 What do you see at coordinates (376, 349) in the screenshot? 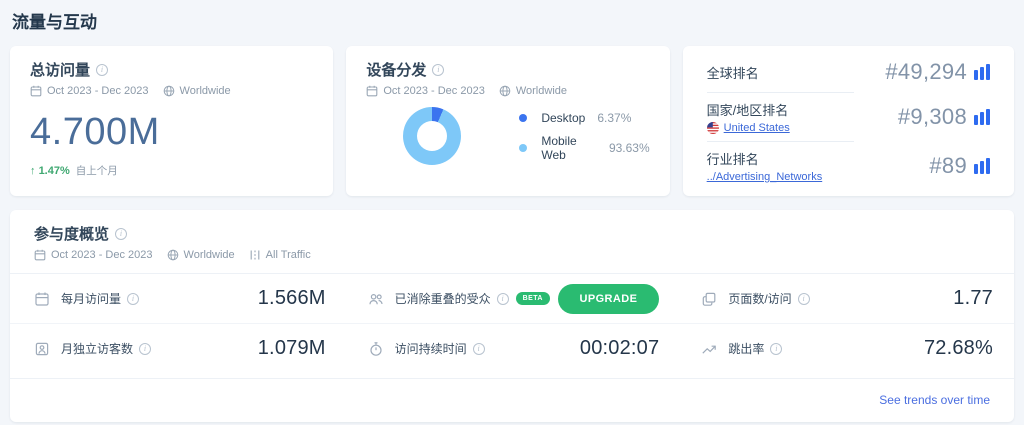
I see `stopwatch-icon` at bounding box center [376, 349].